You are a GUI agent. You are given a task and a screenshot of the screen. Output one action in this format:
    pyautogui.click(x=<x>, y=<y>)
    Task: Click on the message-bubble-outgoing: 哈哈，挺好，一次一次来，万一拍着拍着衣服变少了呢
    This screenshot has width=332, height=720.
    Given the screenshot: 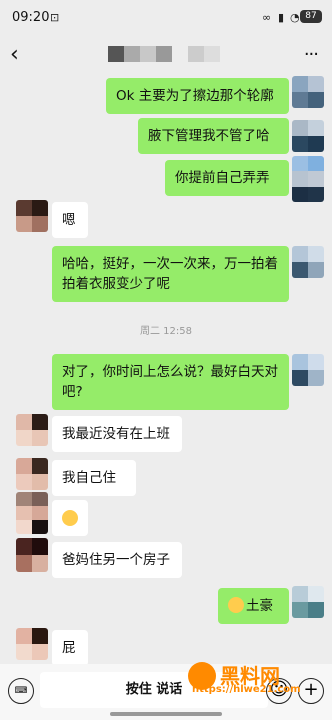 What is the action you would take?
    pyautogui.click(x=170, y=274)
    